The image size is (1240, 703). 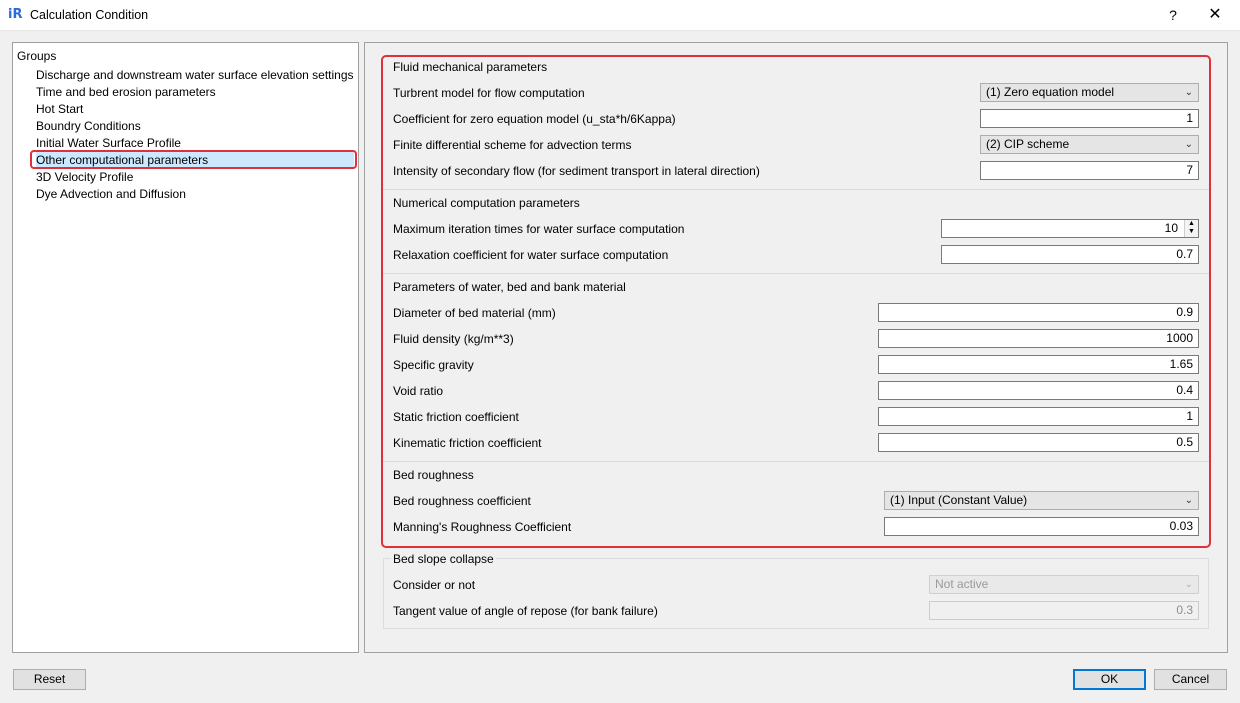 I want to click on advection-scheme-value: (2) CIP scheme, so click(x=1028, y=144).